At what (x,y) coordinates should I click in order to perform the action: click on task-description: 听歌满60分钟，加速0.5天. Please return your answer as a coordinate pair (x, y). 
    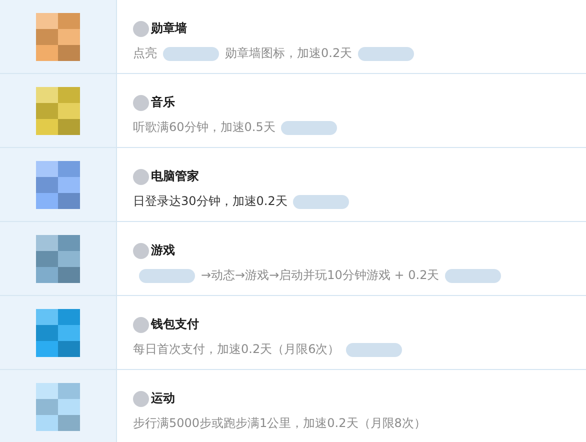
    Looking at the image, I should click on (204, 127).